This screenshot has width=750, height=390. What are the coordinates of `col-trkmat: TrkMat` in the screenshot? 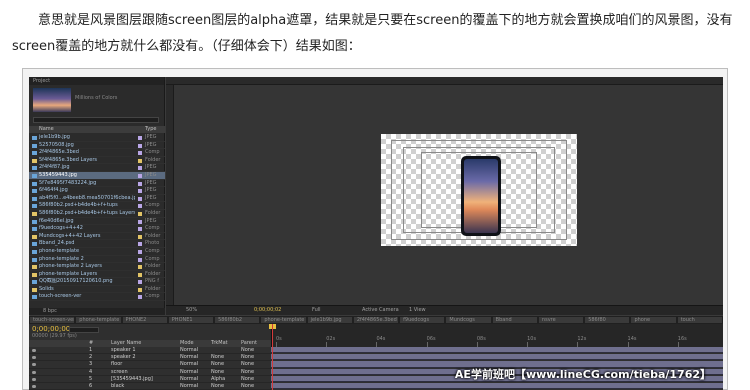 It's located at (219, 343).